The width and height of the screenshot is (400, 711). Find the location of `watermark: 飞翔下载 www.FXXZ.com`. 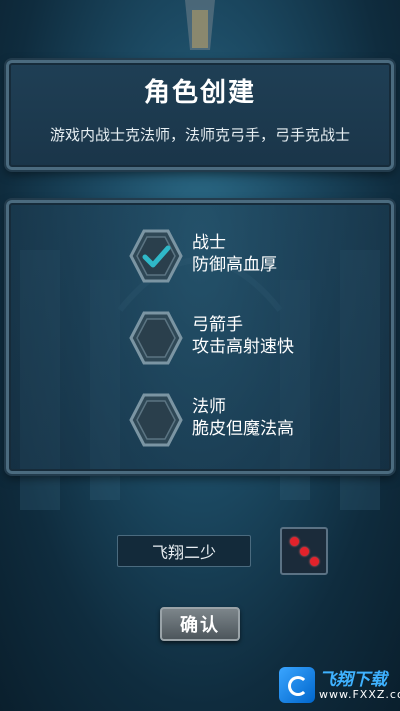

watermark: 飞翔下载 www.FXXZ.com is located at coordinates (339, 686).